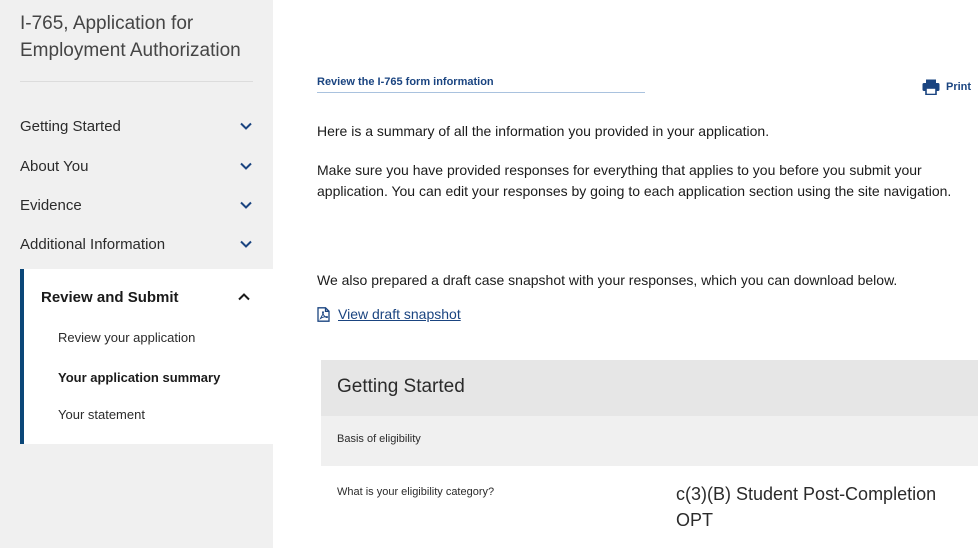  I want to click on sidebar-item-review-and-submit: Review and Submit, so click(146, 297).